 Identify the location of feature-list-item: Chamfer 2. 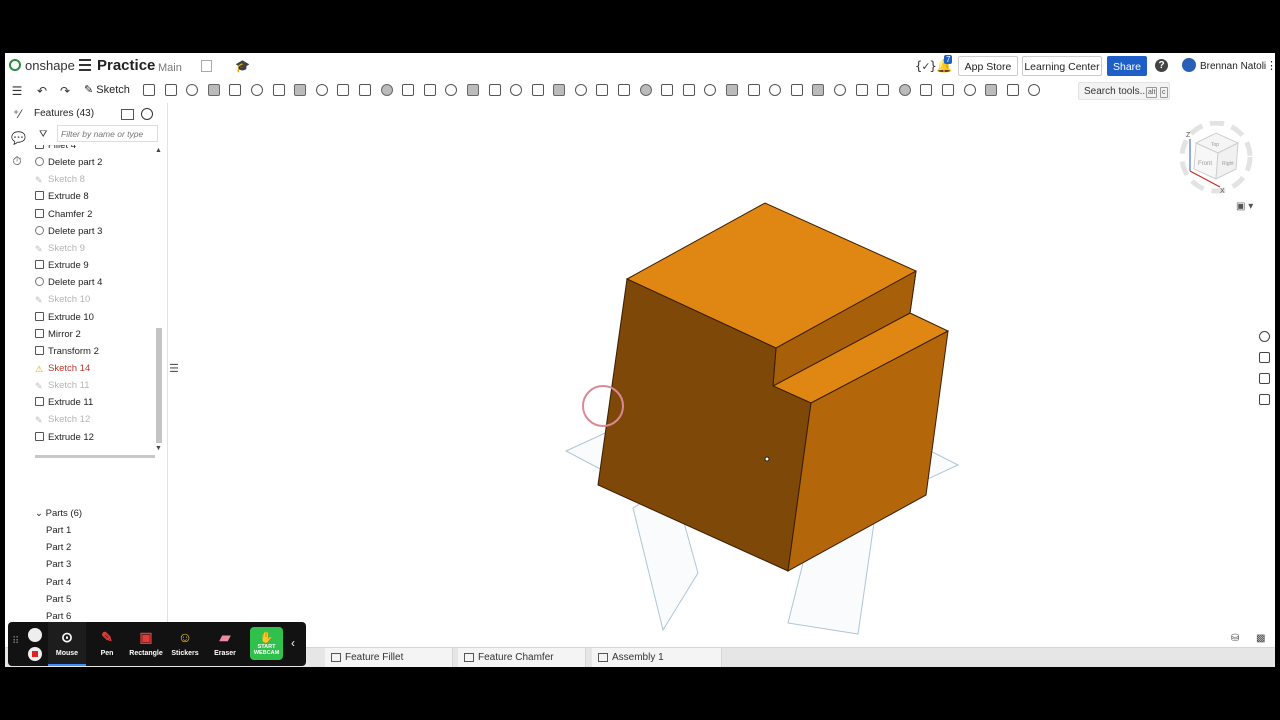
(63, 214).